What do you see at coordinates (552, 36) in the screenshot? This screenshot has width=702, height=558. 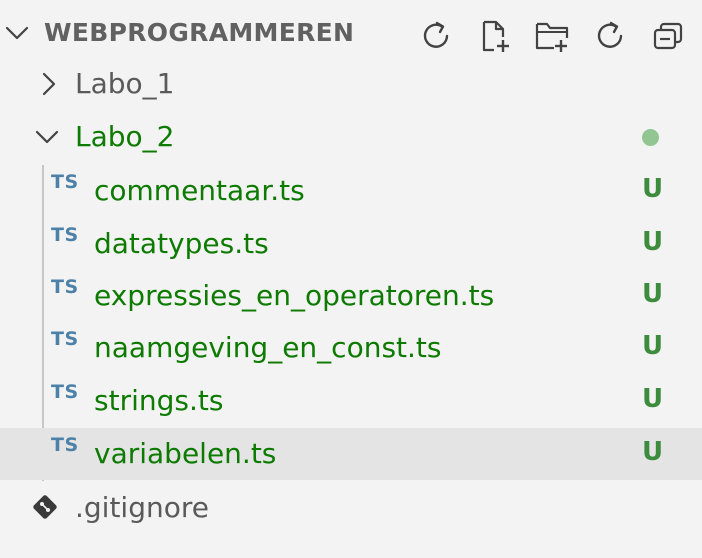 I see `new-folder-icon` at bounding box center [552, 36].